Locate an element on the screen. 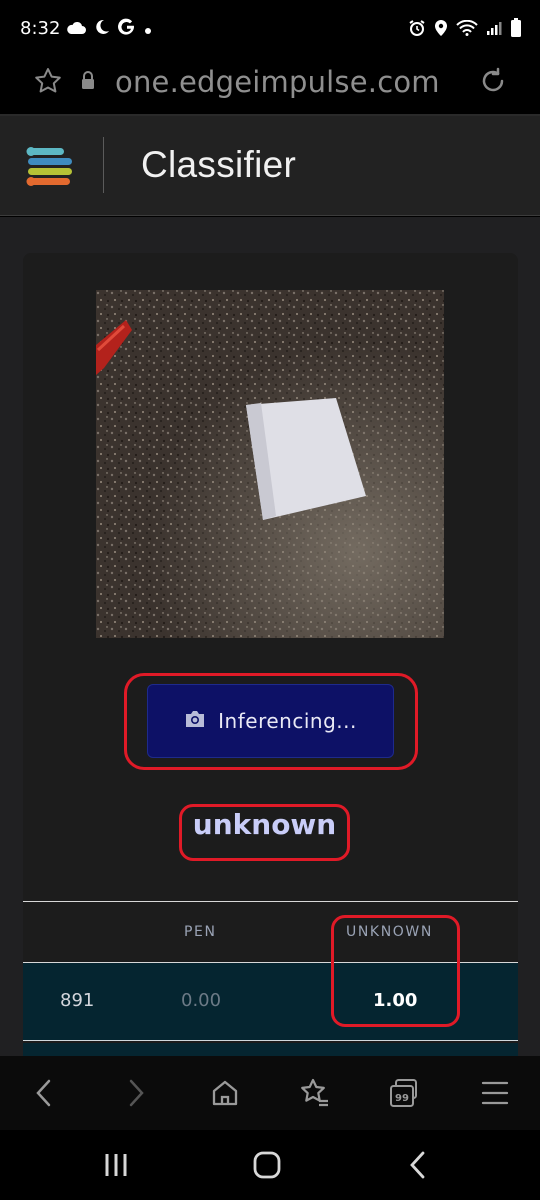 The height and width of the screenshot is (1200, 540). status-bar: 8:32 is located at coordinates (270, 26).